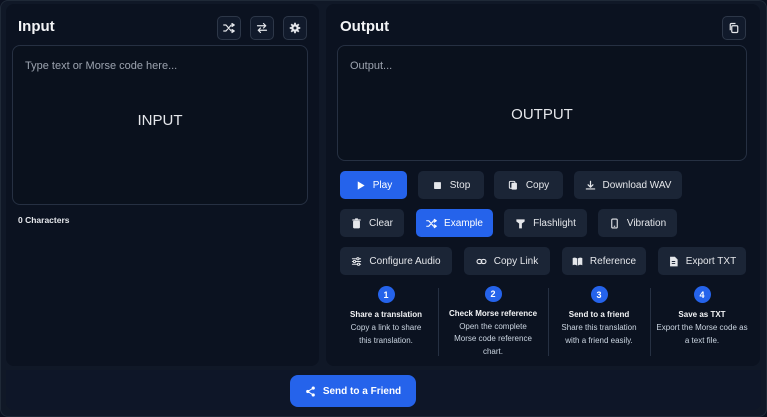 This screenshot has height=417, width=767. What do you see at coordinates (542, 103) in the screenshot?
I see `output-textarea: Output... OUTPUT` at bounding box center [542, 103].